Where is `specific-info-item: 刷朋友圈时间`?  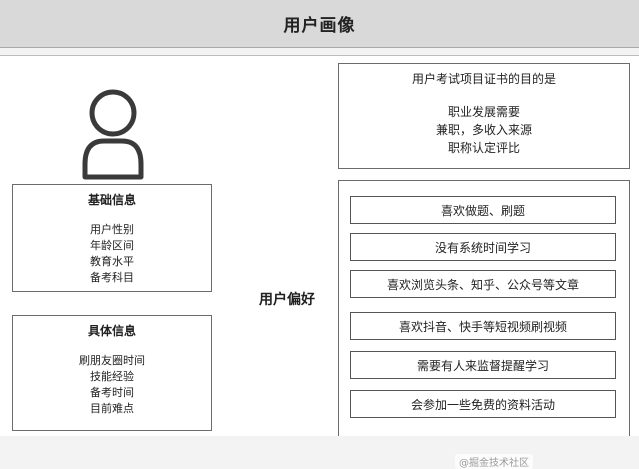
specific-info-item: 刷朋友圈时间 is located at coordinates (112, 360).